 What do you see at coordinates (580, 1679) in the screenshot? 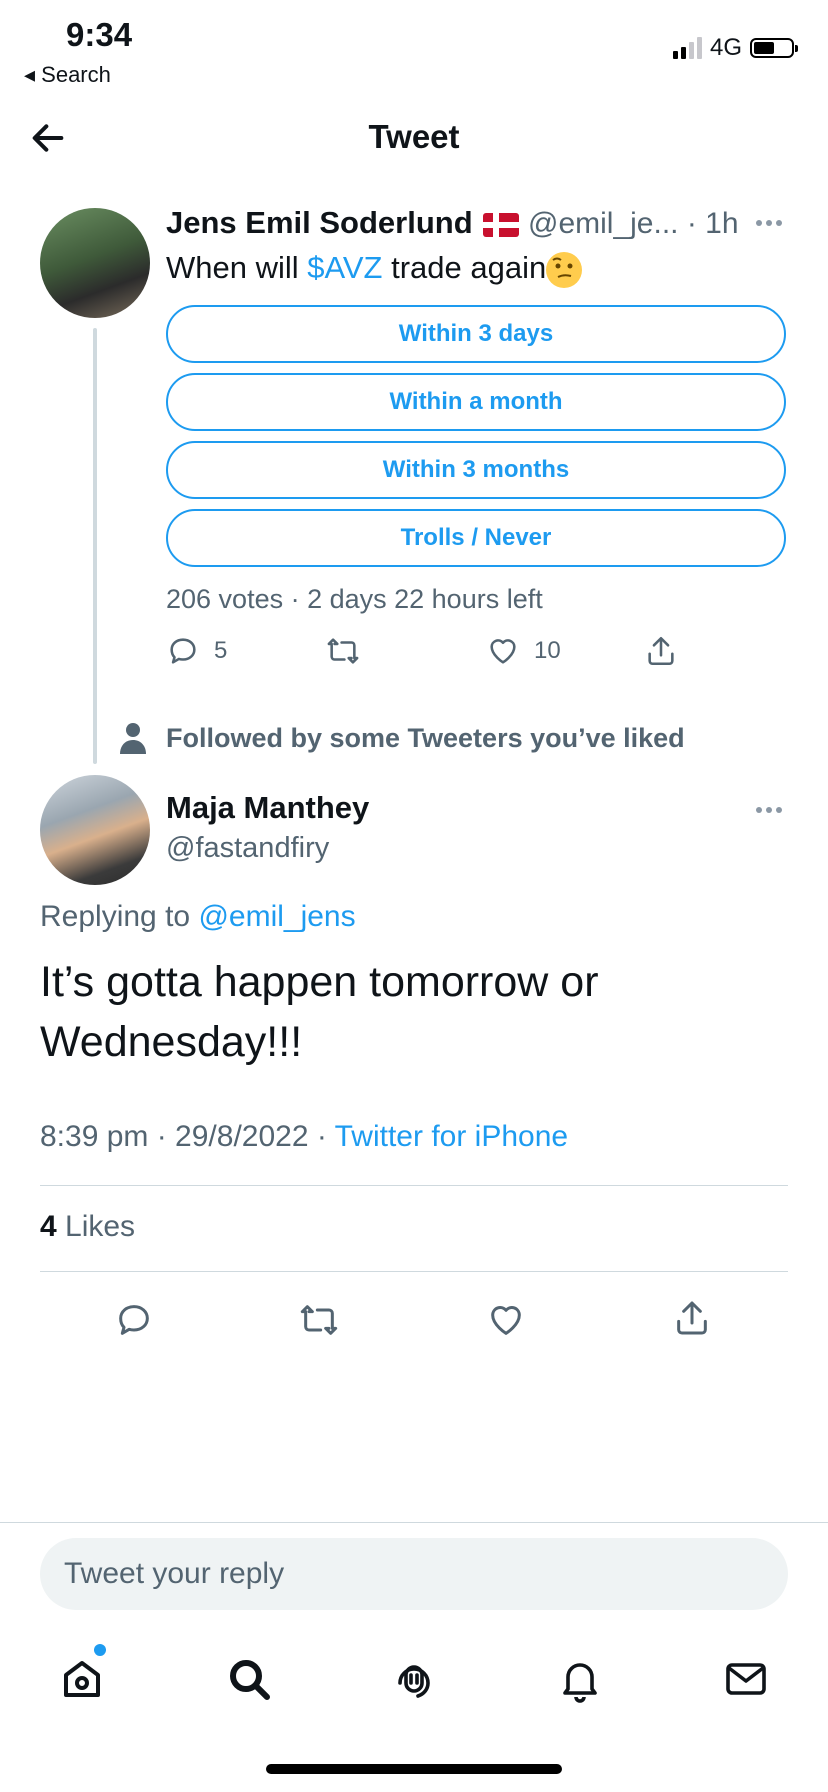
I see `notifications-icon` at bounding box center [580, 1679].